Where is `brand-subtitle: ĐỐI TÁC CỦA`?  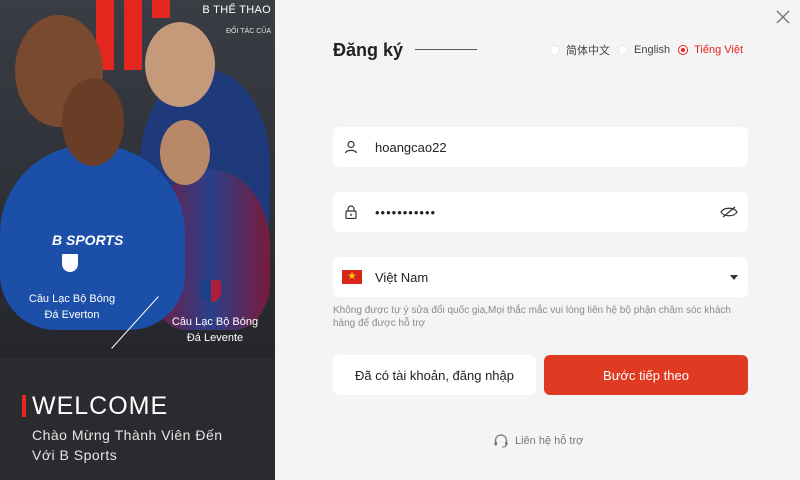
brand-subtitle: ĐỐI TÁC CỦA is located at coordinates (248, 31).